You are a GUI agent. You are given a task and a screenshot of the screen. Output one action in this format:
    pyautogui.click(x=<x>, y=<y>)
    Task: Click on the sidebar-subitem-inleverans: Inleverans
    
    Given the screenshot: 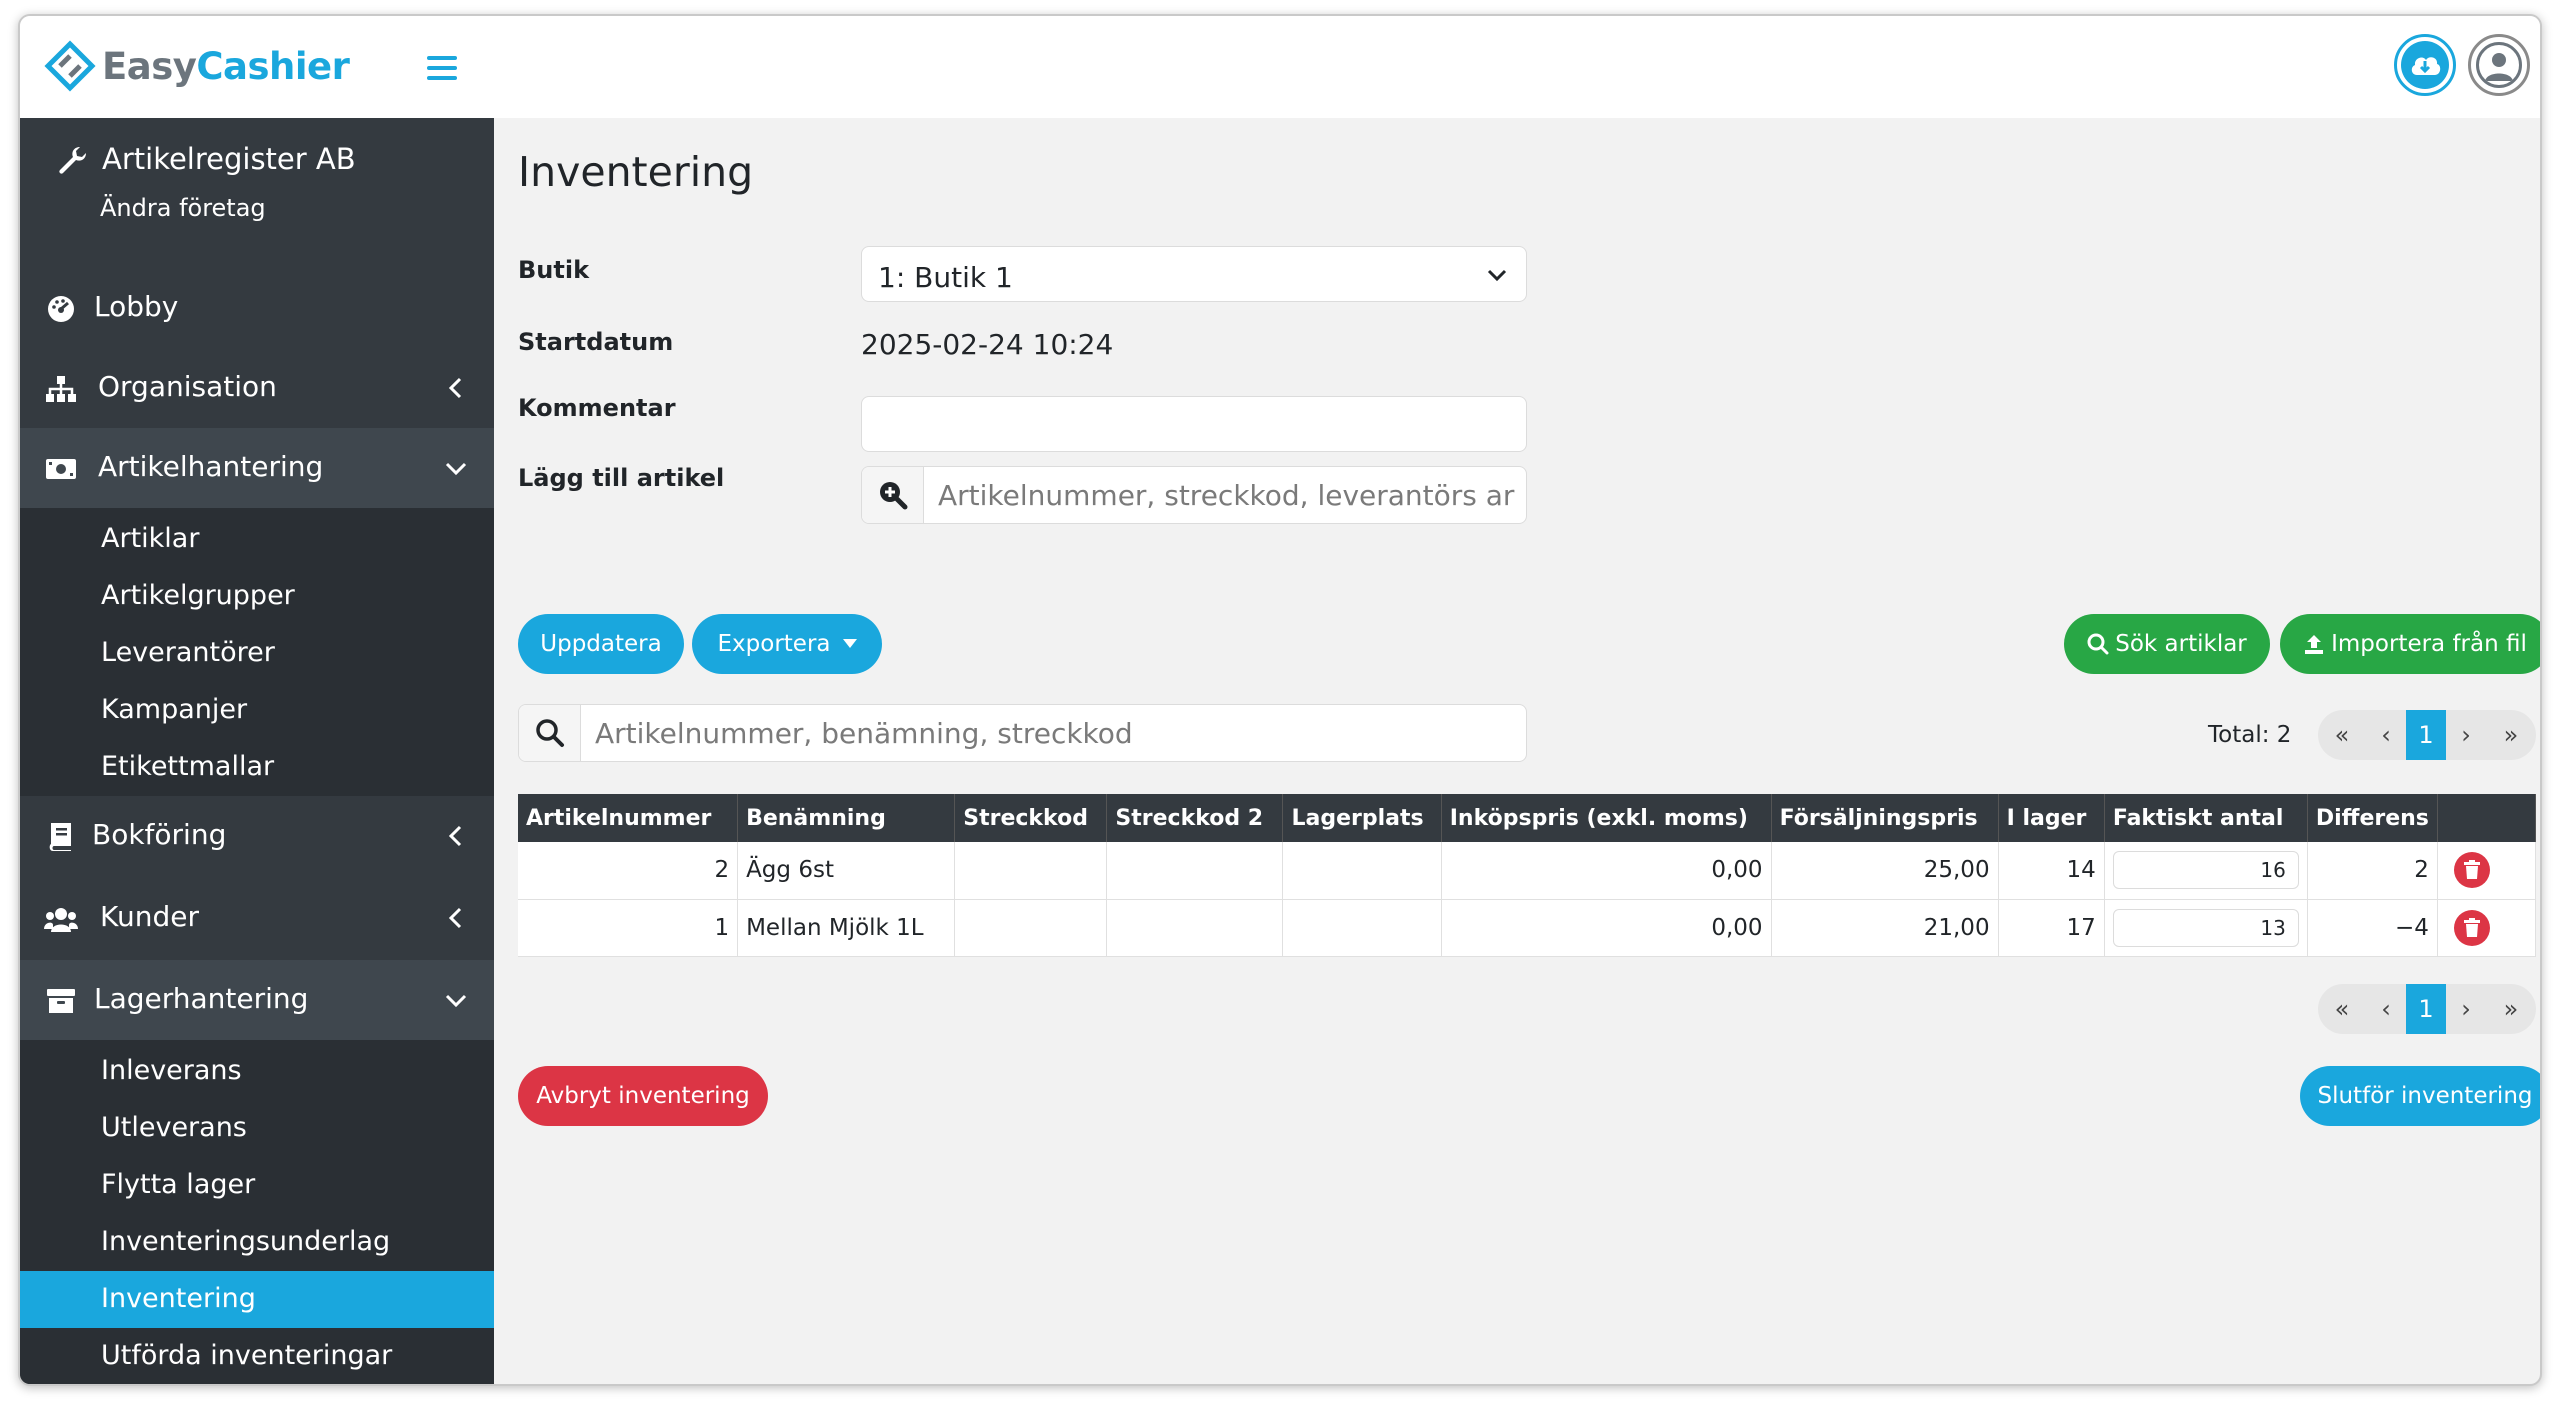 What is the action you would take?
    pyautogui.click(x=257, y=1071)
    